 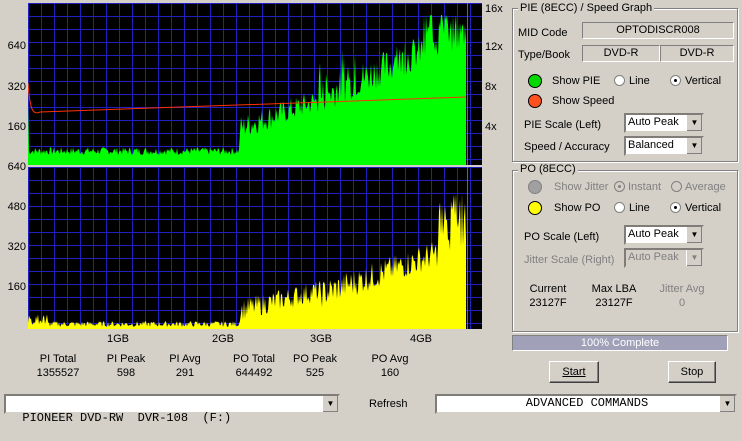 What do you see at coordinates (619, 186) in the screenshot?
I see `jitter-instant-radio` at bounding box center [619, 186].